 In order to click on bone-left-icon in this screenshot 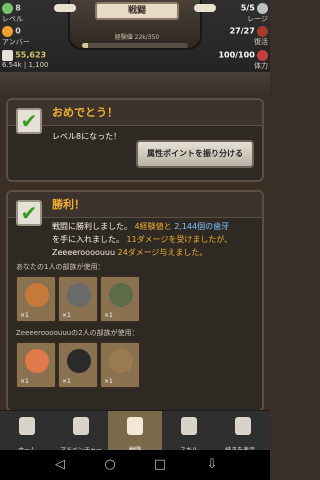, I will do `click(65, 8)`.